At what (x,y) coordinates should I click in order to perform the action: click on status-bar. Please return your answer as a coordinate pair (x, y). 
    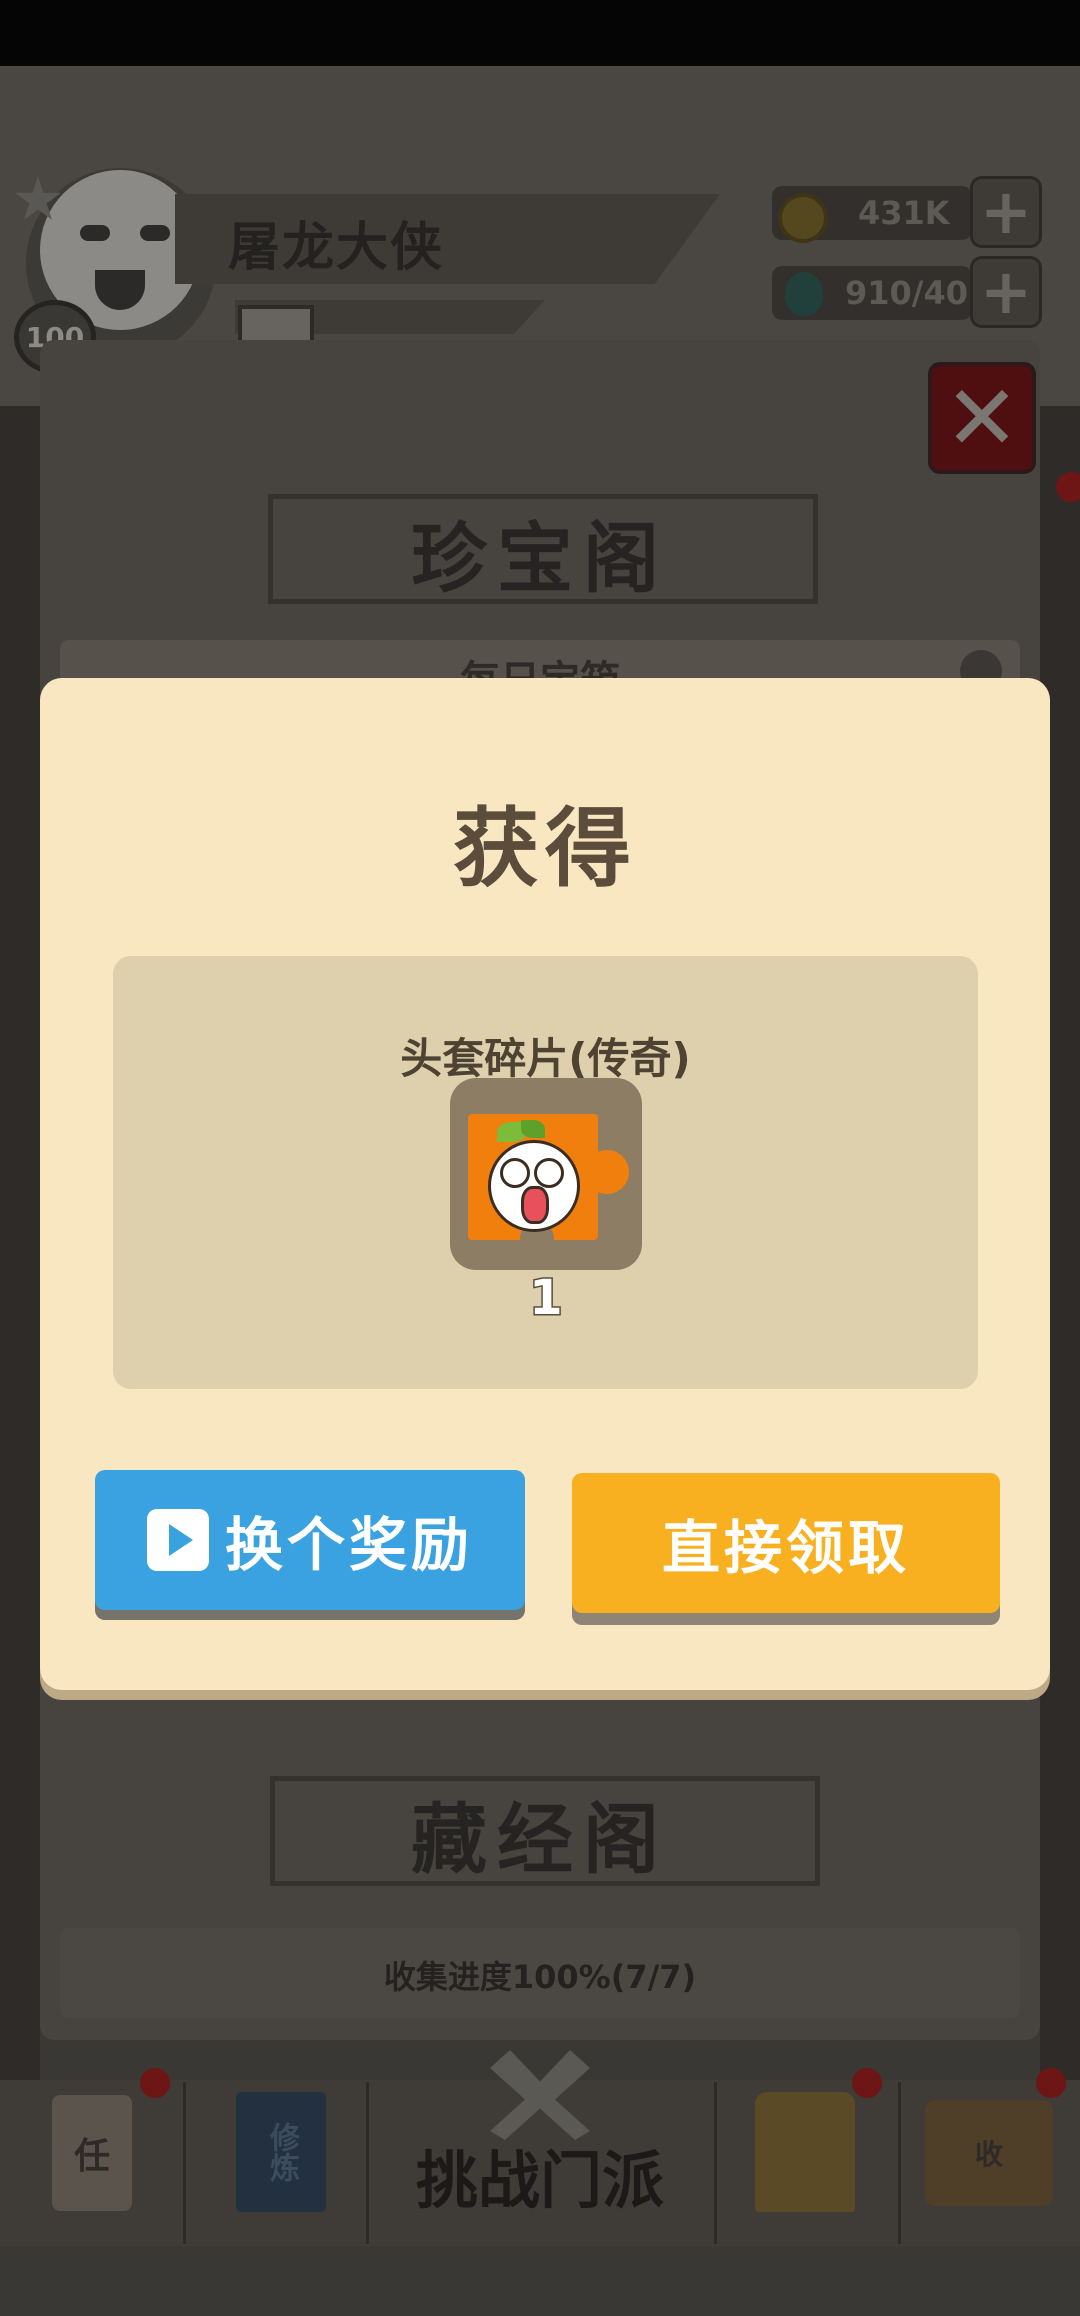
    Looking at the image, I should click on (540, 33).